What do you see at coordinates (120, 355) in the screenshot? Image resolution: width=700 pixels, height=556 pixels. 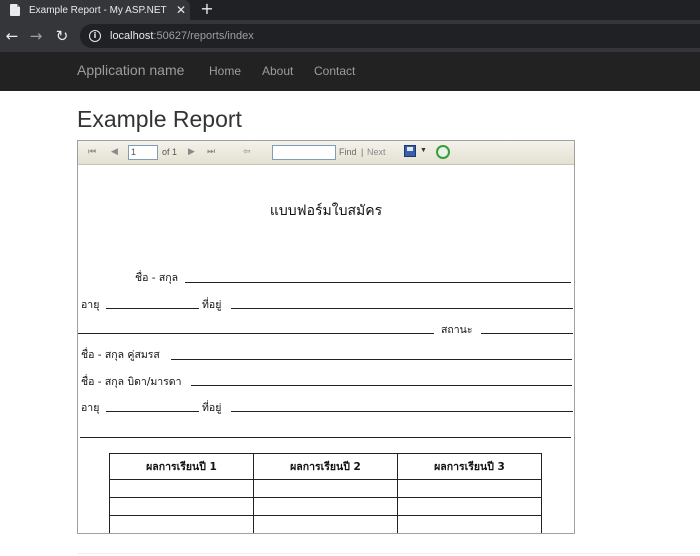 I see `spouse-name-label: ชื่อ - สกุล คู่สมรส` at bounding box center [120, 355].